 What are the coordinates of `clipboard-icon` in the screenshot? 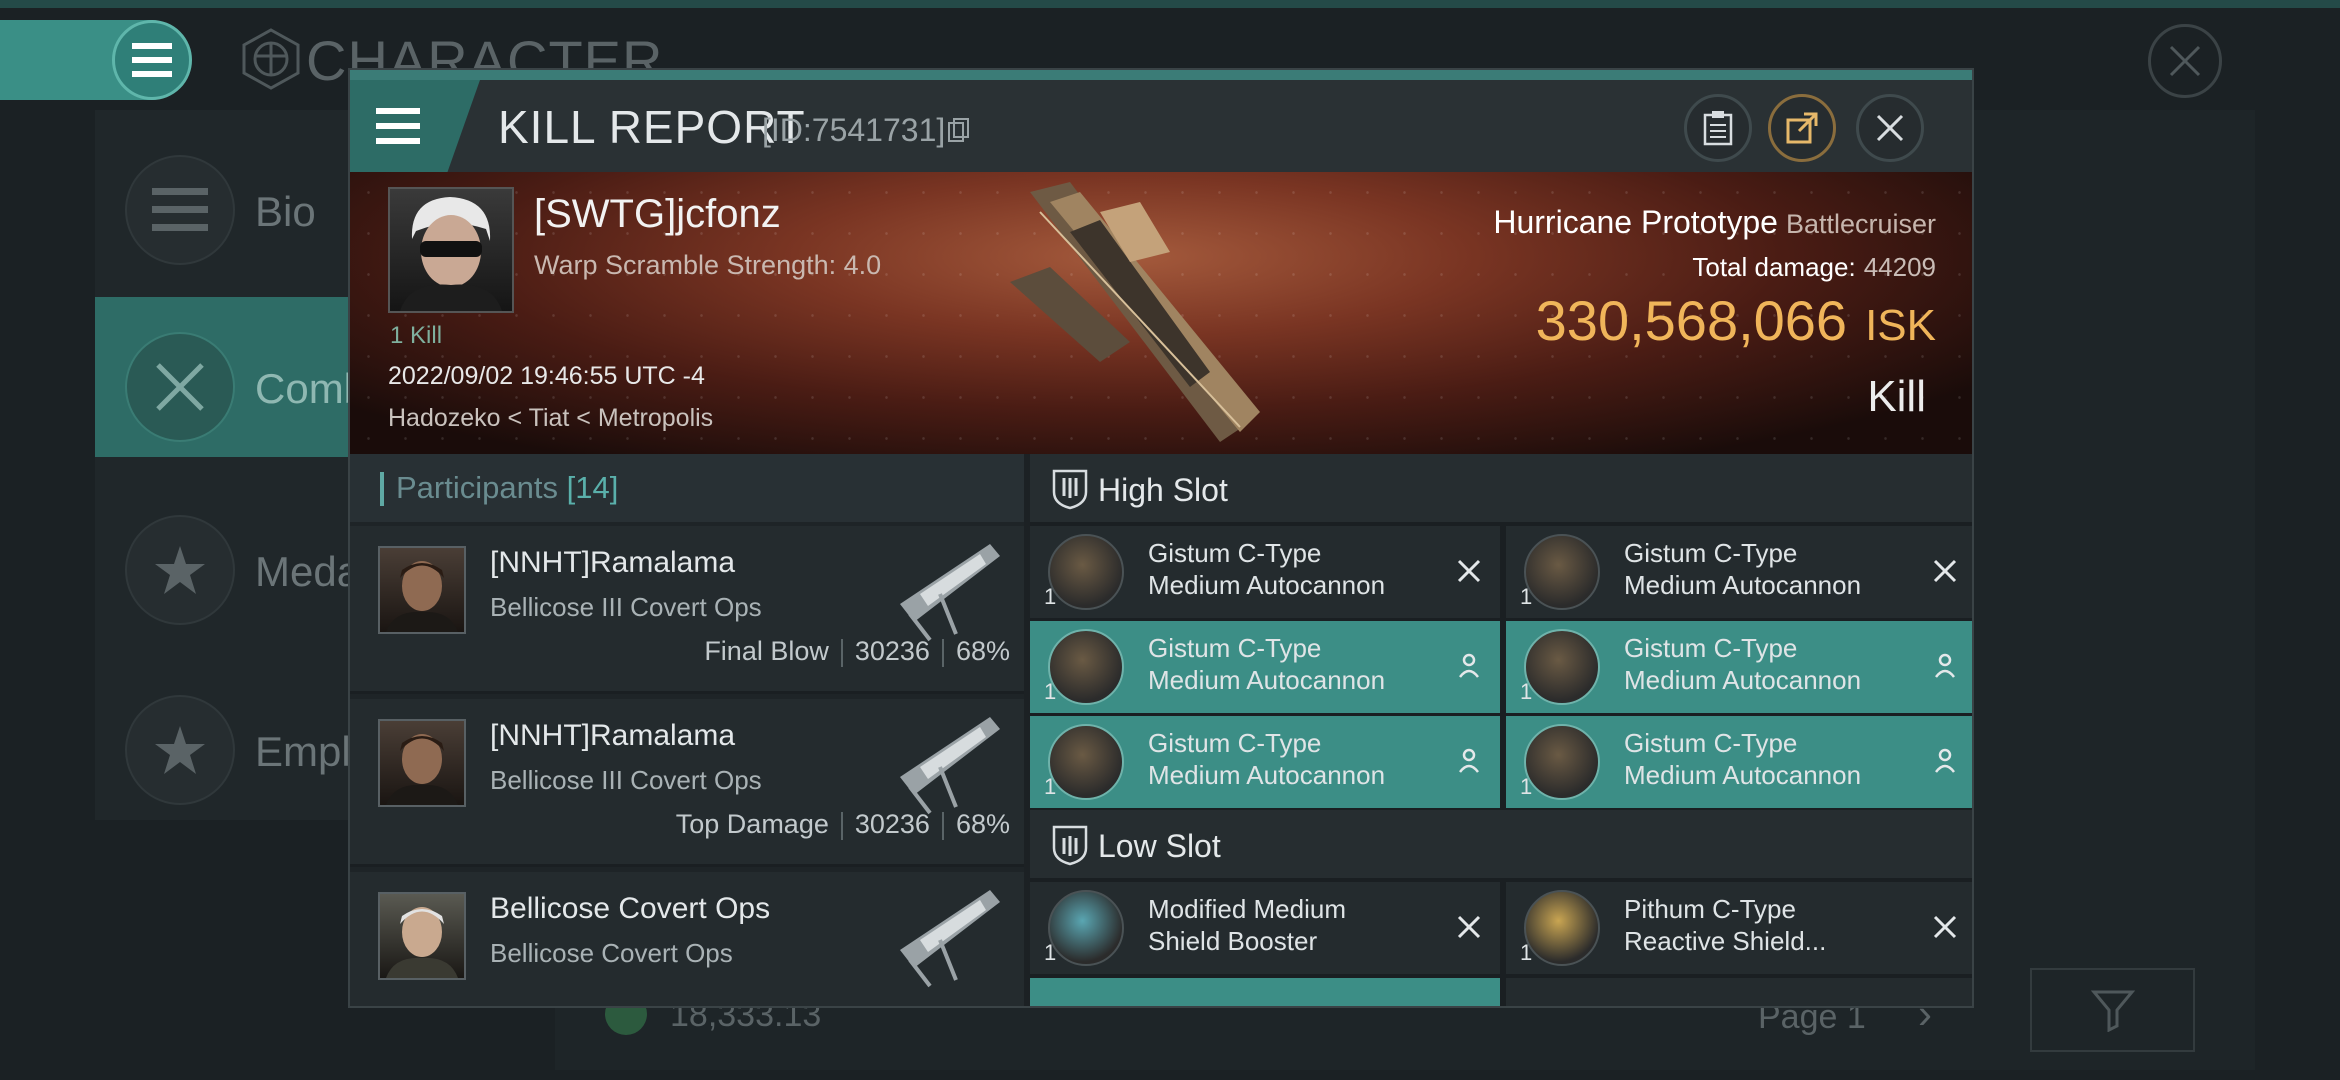 It's located at (1718, 128).